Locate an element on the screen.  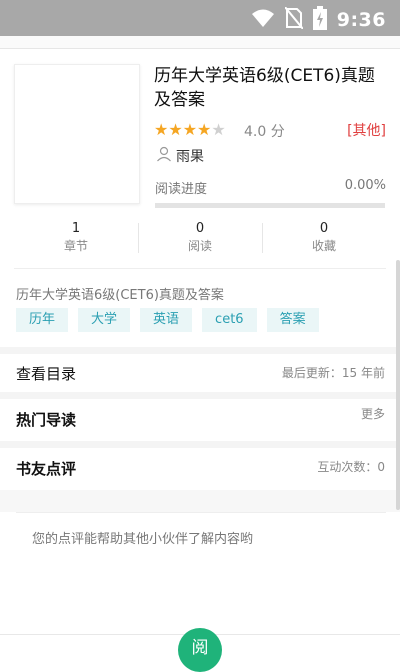
stat-reads: 0 阅读 is located at coordinates (200, 240).